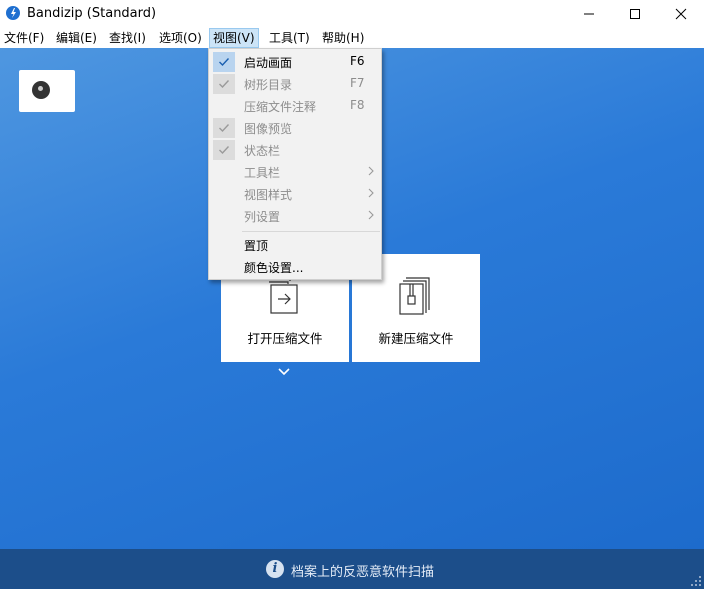 Image resolution: width=704 pixels, height=589 pixels. Describe the element at coordinates (41, 90) in the screenshot. I see `notification-dot-icon` at that location.